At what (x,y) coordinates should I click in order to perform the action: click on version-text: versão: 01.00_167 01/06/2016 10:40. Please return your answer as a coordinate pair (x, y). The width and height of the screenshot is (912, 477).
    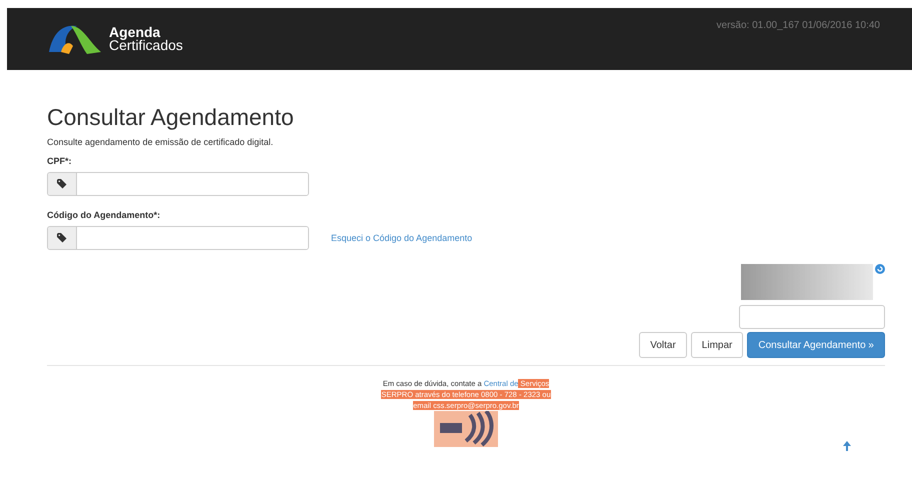
    Looking at the image, I should click on (798, 25).